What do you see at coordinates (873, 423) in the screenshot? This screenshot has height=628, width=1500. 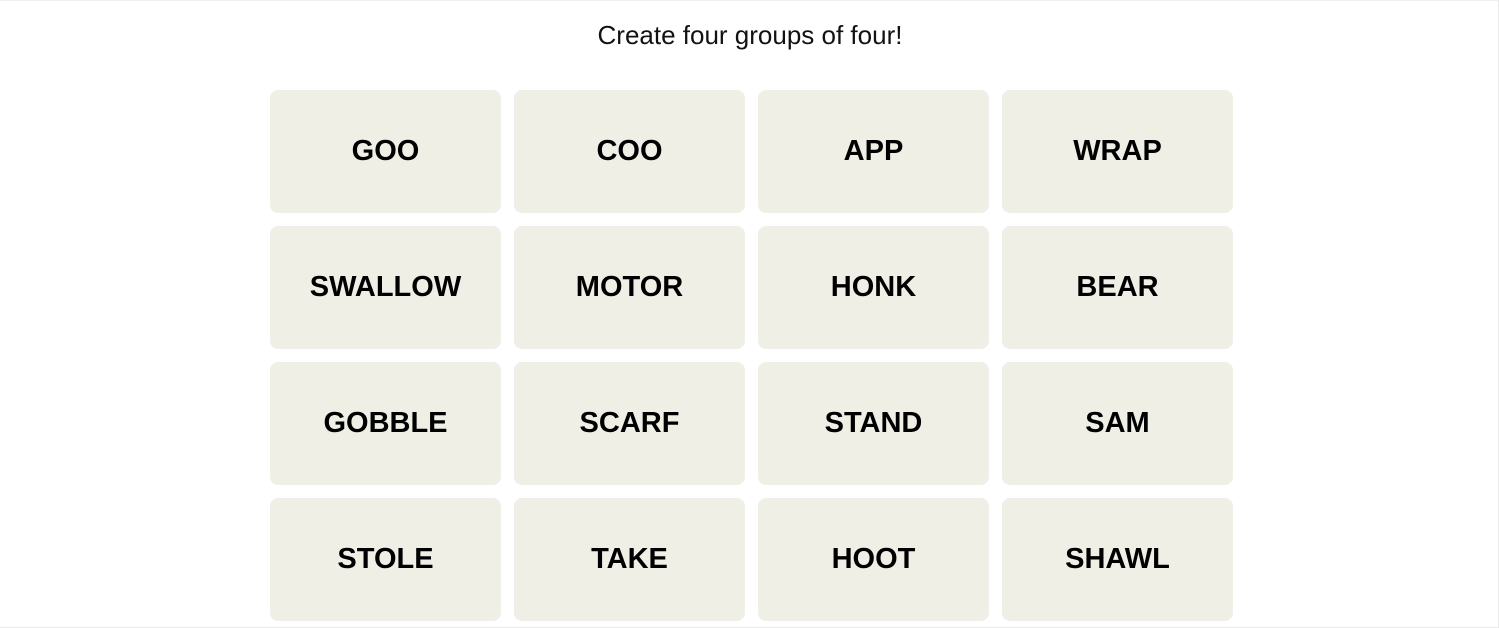 I see `word-tile: STAND` at bounding box center [873, 423].